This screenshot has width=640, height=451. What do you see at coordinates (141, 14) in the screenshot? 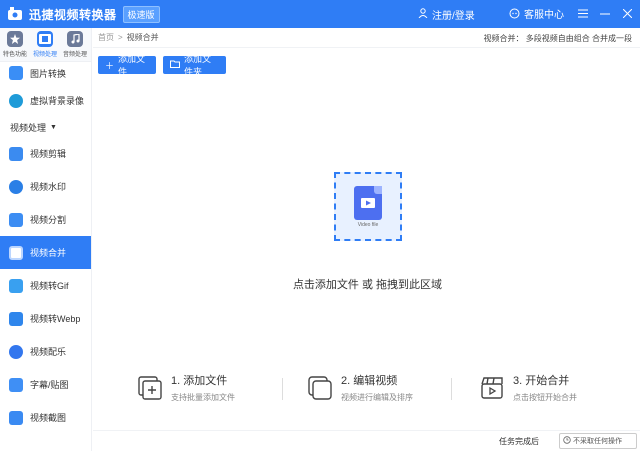
I see `edition-badge: 极速版` at bounding box center [141, 14].